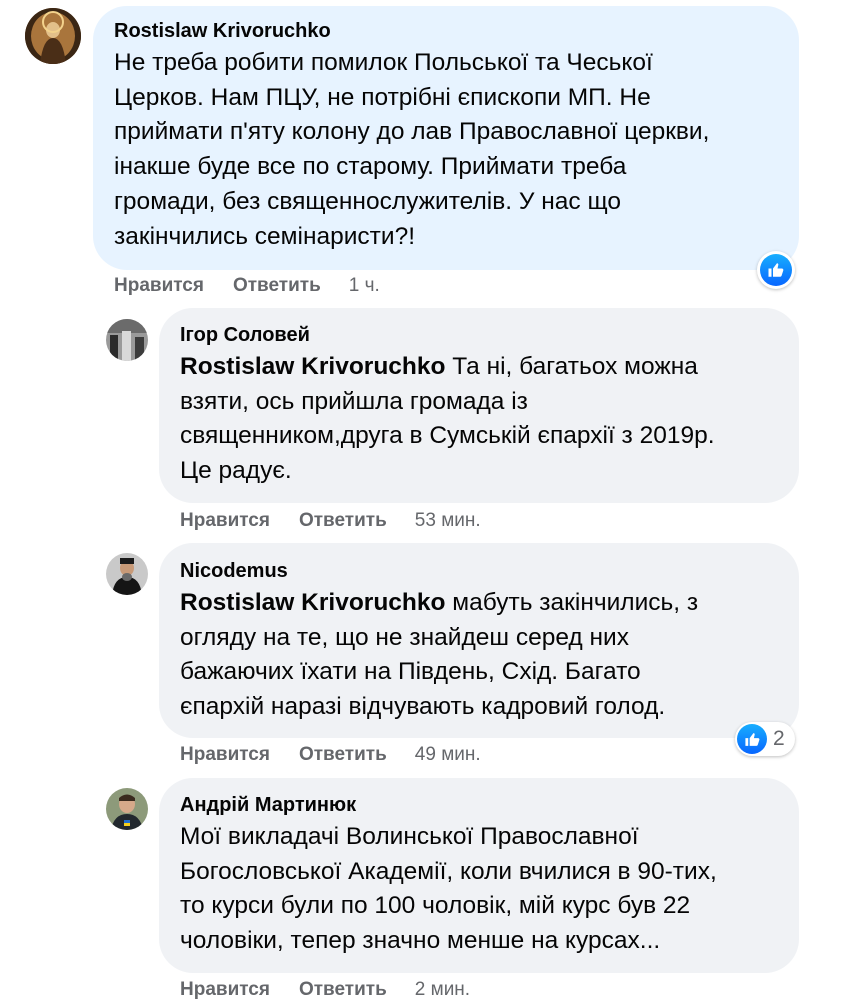  I want to click on text-fragment: мабуть закінчились, з, so click(572, 602).